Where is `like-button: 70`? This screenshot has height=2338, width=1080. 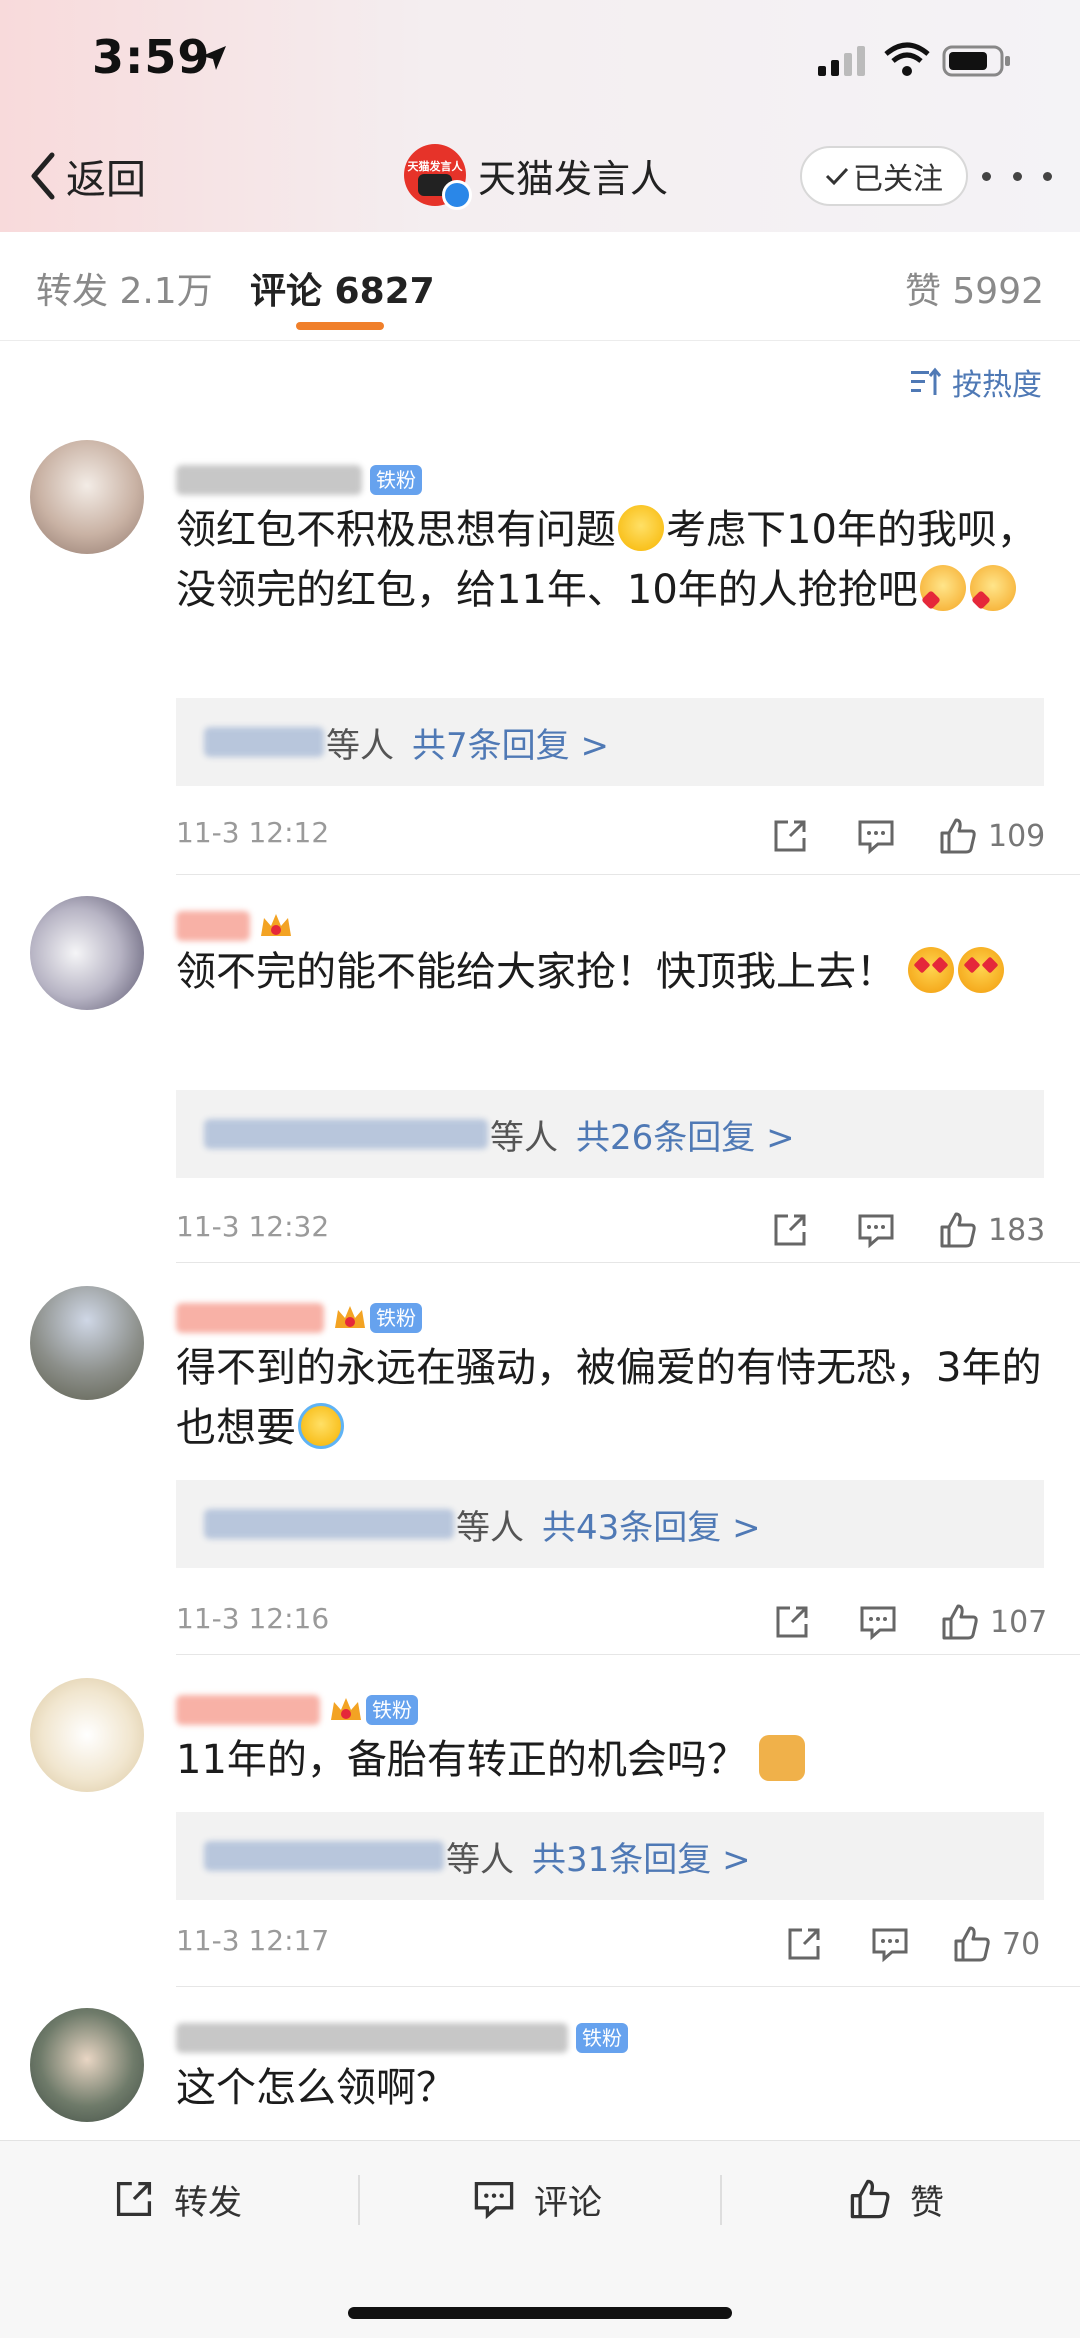 like-button: 70 is located at coordinates (996, 1944).